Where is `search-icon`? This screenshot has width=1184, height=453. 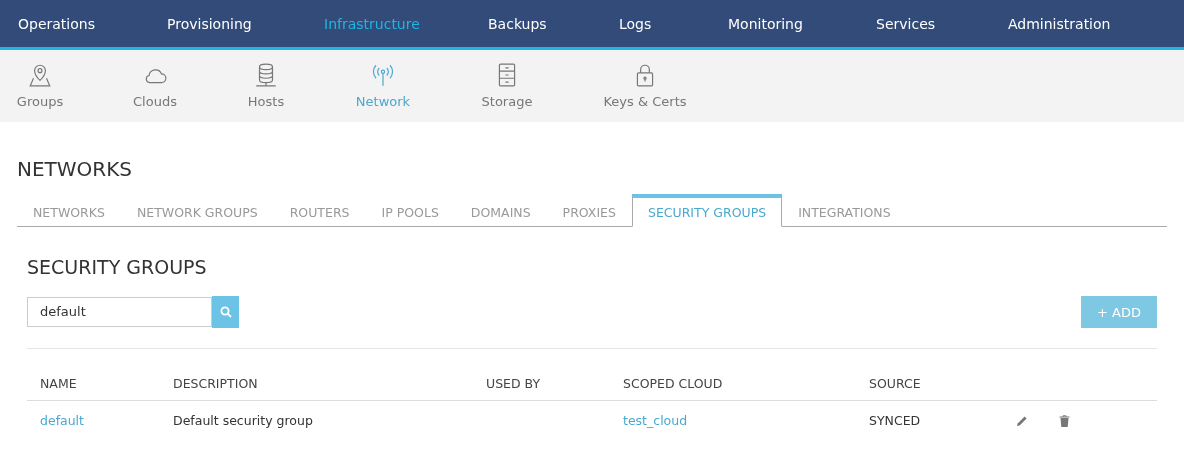
search-icon is located at coordinates (225, 311).